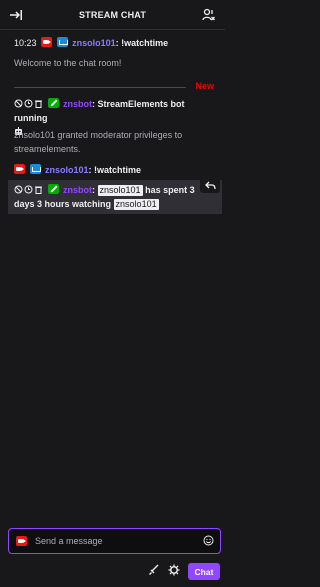 This screenshot has height=587, width=320. What do you see at coordinates (63, 204) in the screenshot?
I see `message-text-line2: days 3 hours watching` at bounding box center [63, 204].